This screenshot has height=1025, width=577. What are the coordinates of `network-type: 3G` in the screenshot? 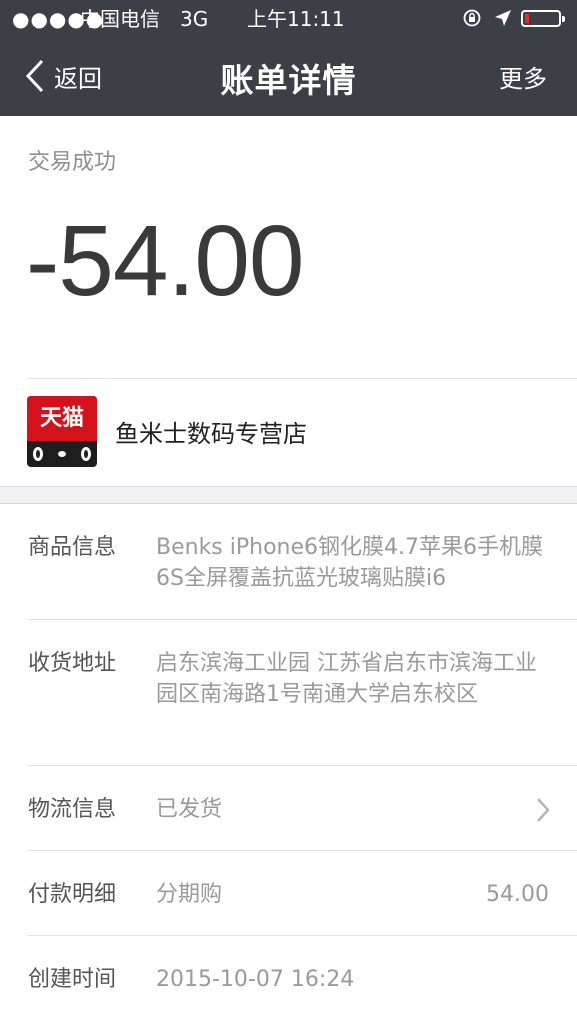 It's located at (194, 19).